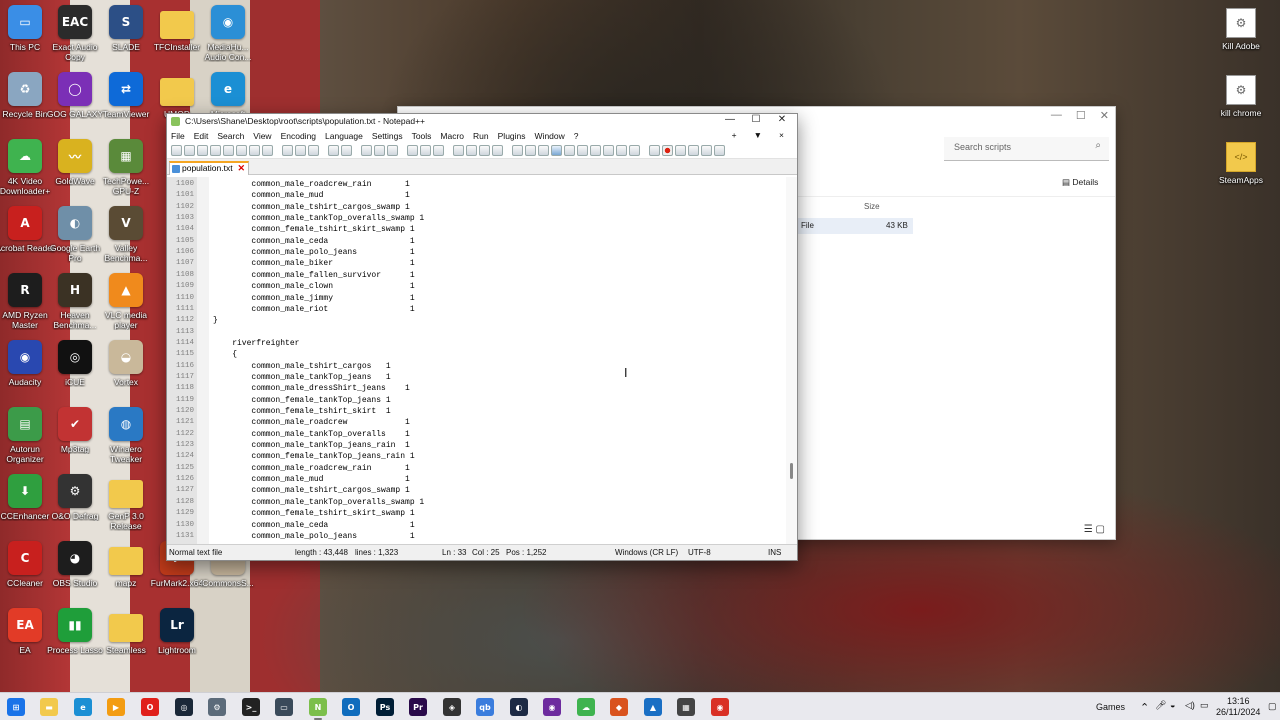 Image resolution: width=1280 pixels, height=720 pixels. What do you see at coordinates (477, 422) in the screenshot?
I see `code-line: 1121 common_male_roadcrew 1` at bounding box center [477, 422].